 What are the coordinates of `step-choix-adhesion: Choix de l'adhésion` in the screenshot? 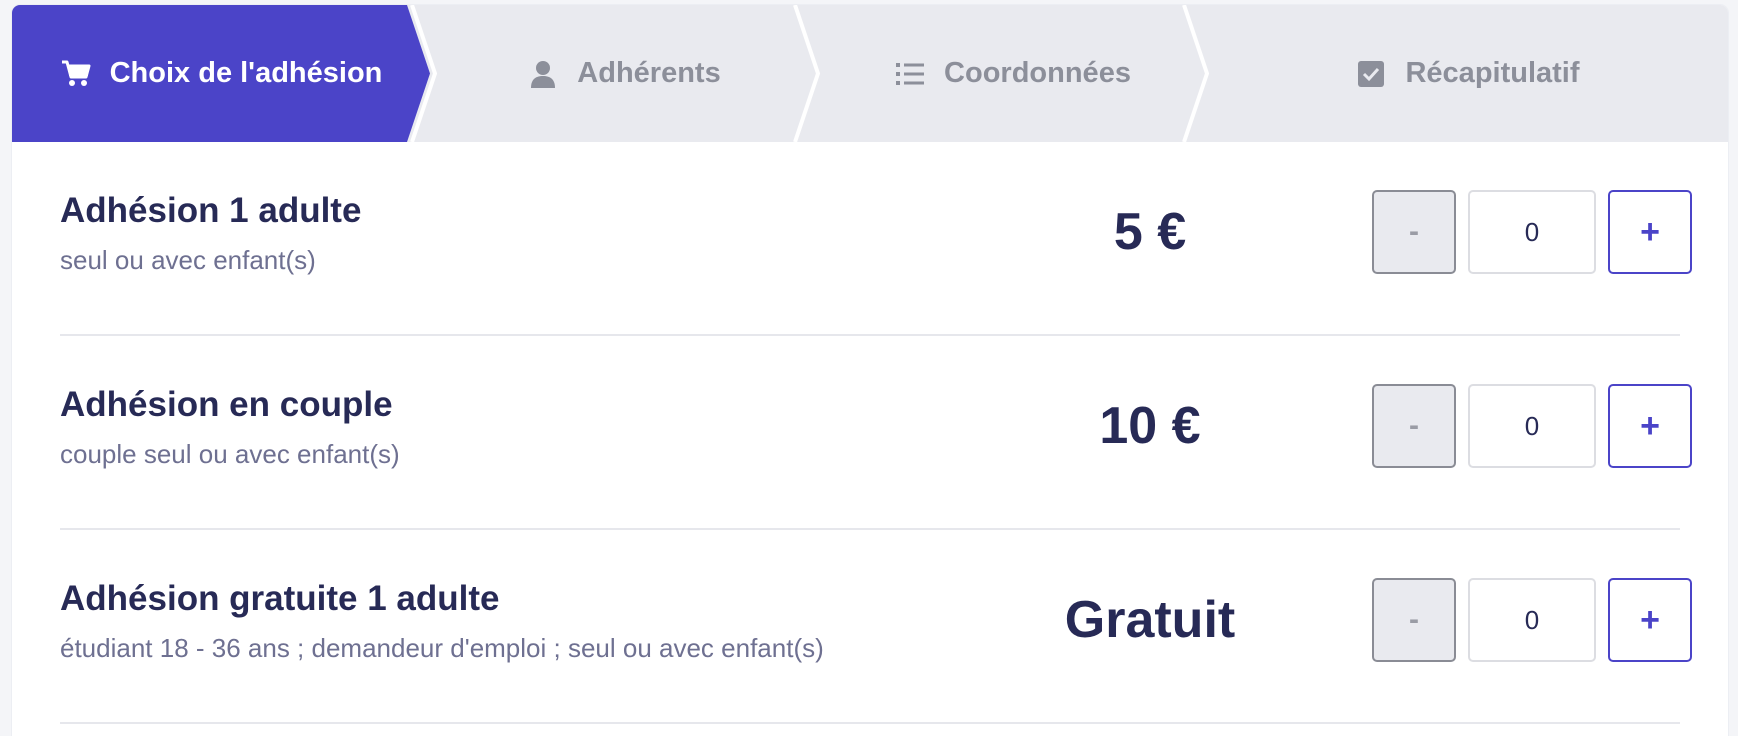 It's located at (221, 73).